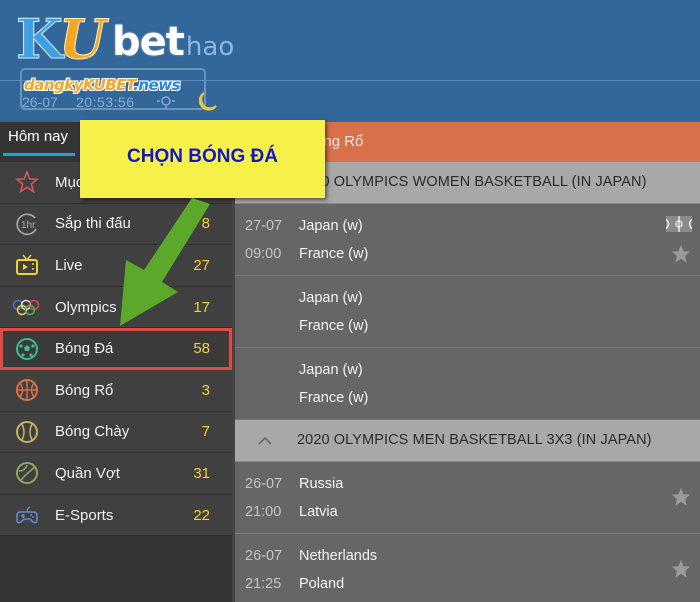 The height and width of the screenshot is (602, 700). Describe the element at coordinates (467, 498) in the screenshot. I see `match-row: 26-07 21:00 Russia Latvia` at that location.